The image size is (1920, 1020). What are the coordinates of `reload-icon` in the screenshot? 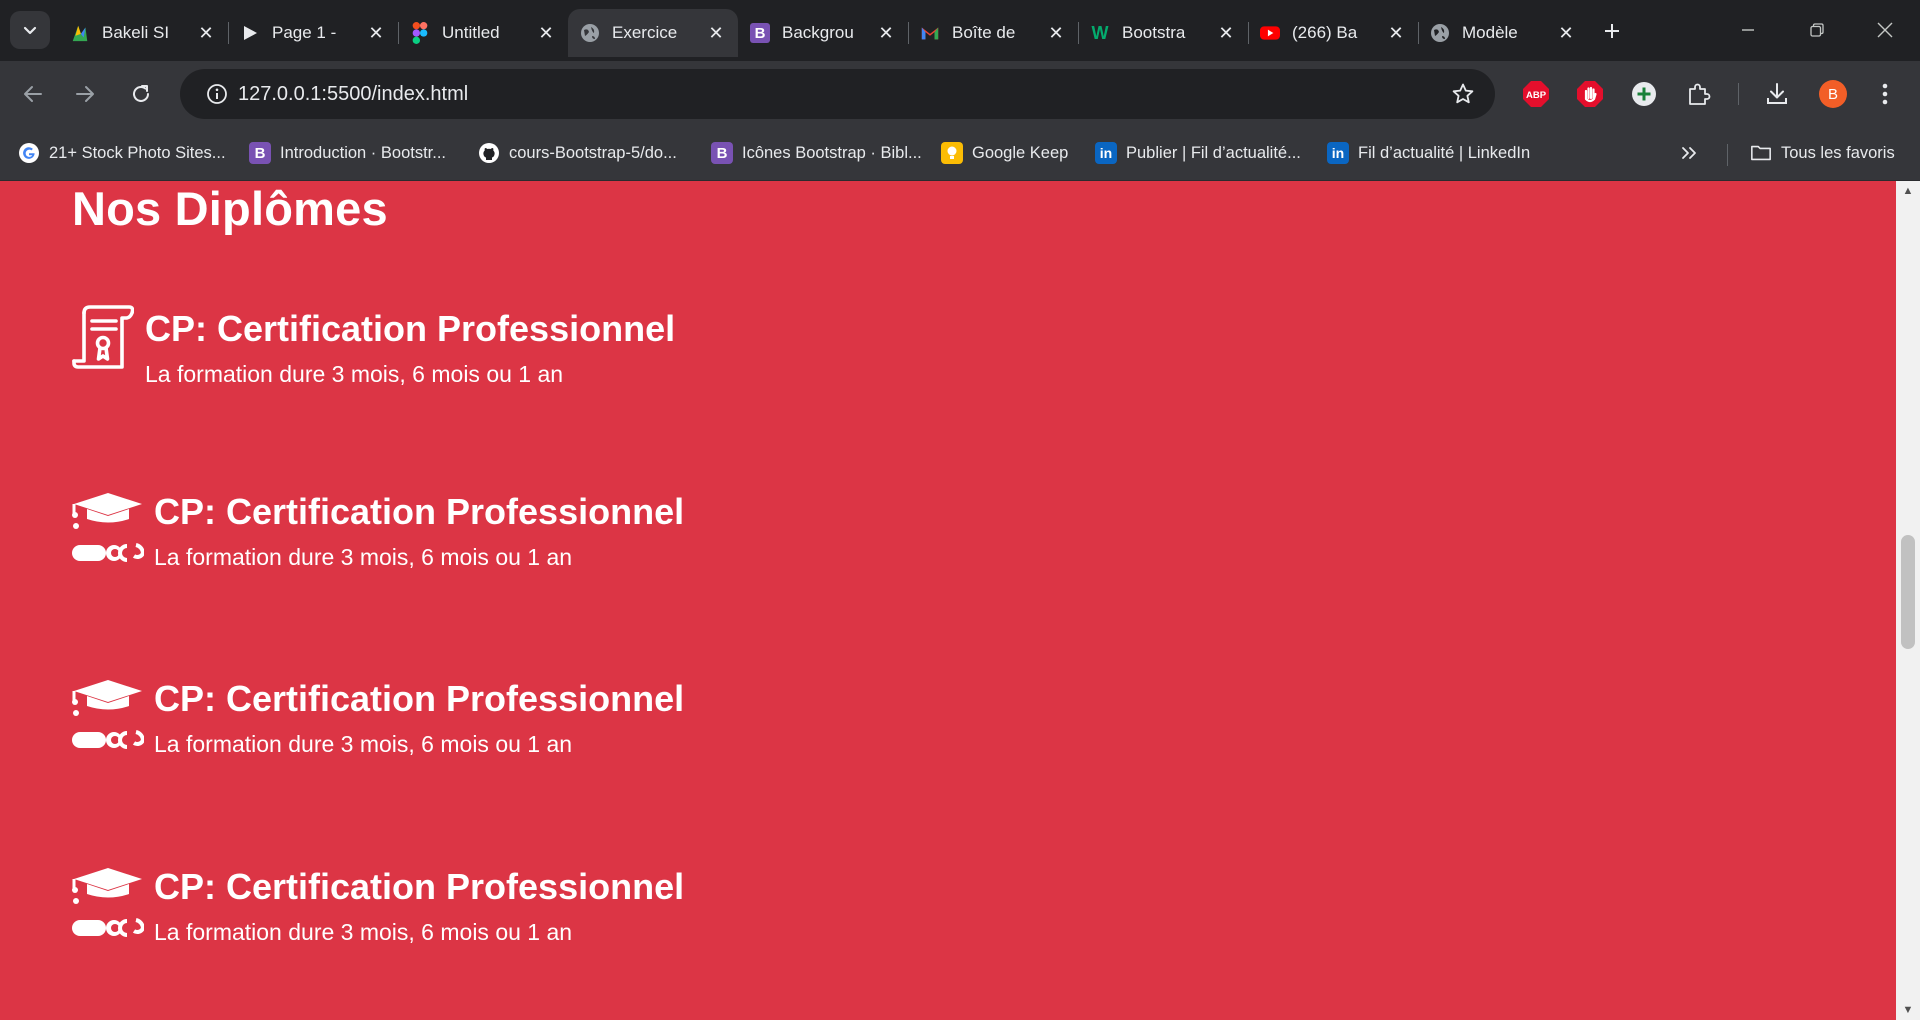 It's located at (141, 93).